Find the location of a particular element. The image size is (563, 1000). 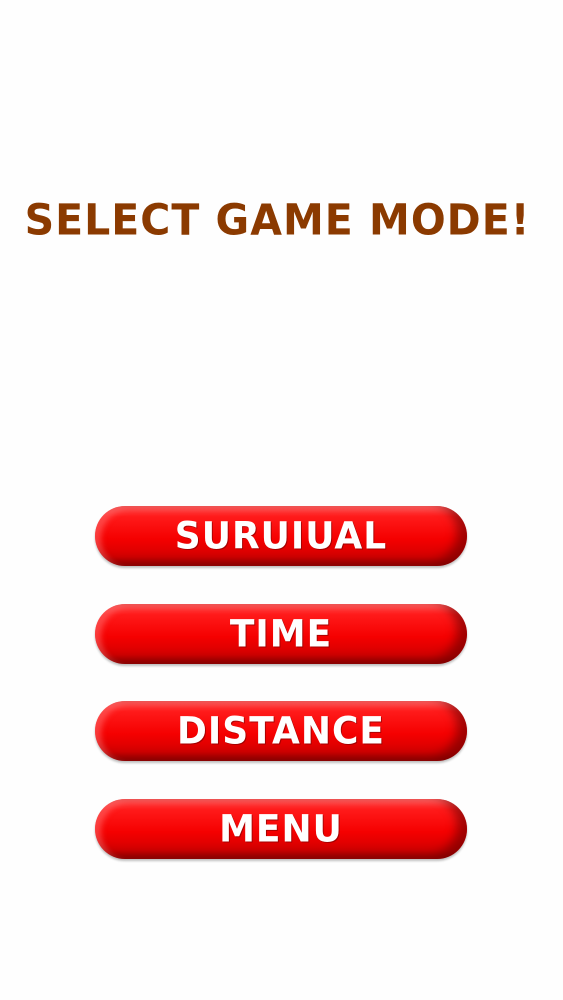

time-button: TIME is located at coordinates (281, 634).